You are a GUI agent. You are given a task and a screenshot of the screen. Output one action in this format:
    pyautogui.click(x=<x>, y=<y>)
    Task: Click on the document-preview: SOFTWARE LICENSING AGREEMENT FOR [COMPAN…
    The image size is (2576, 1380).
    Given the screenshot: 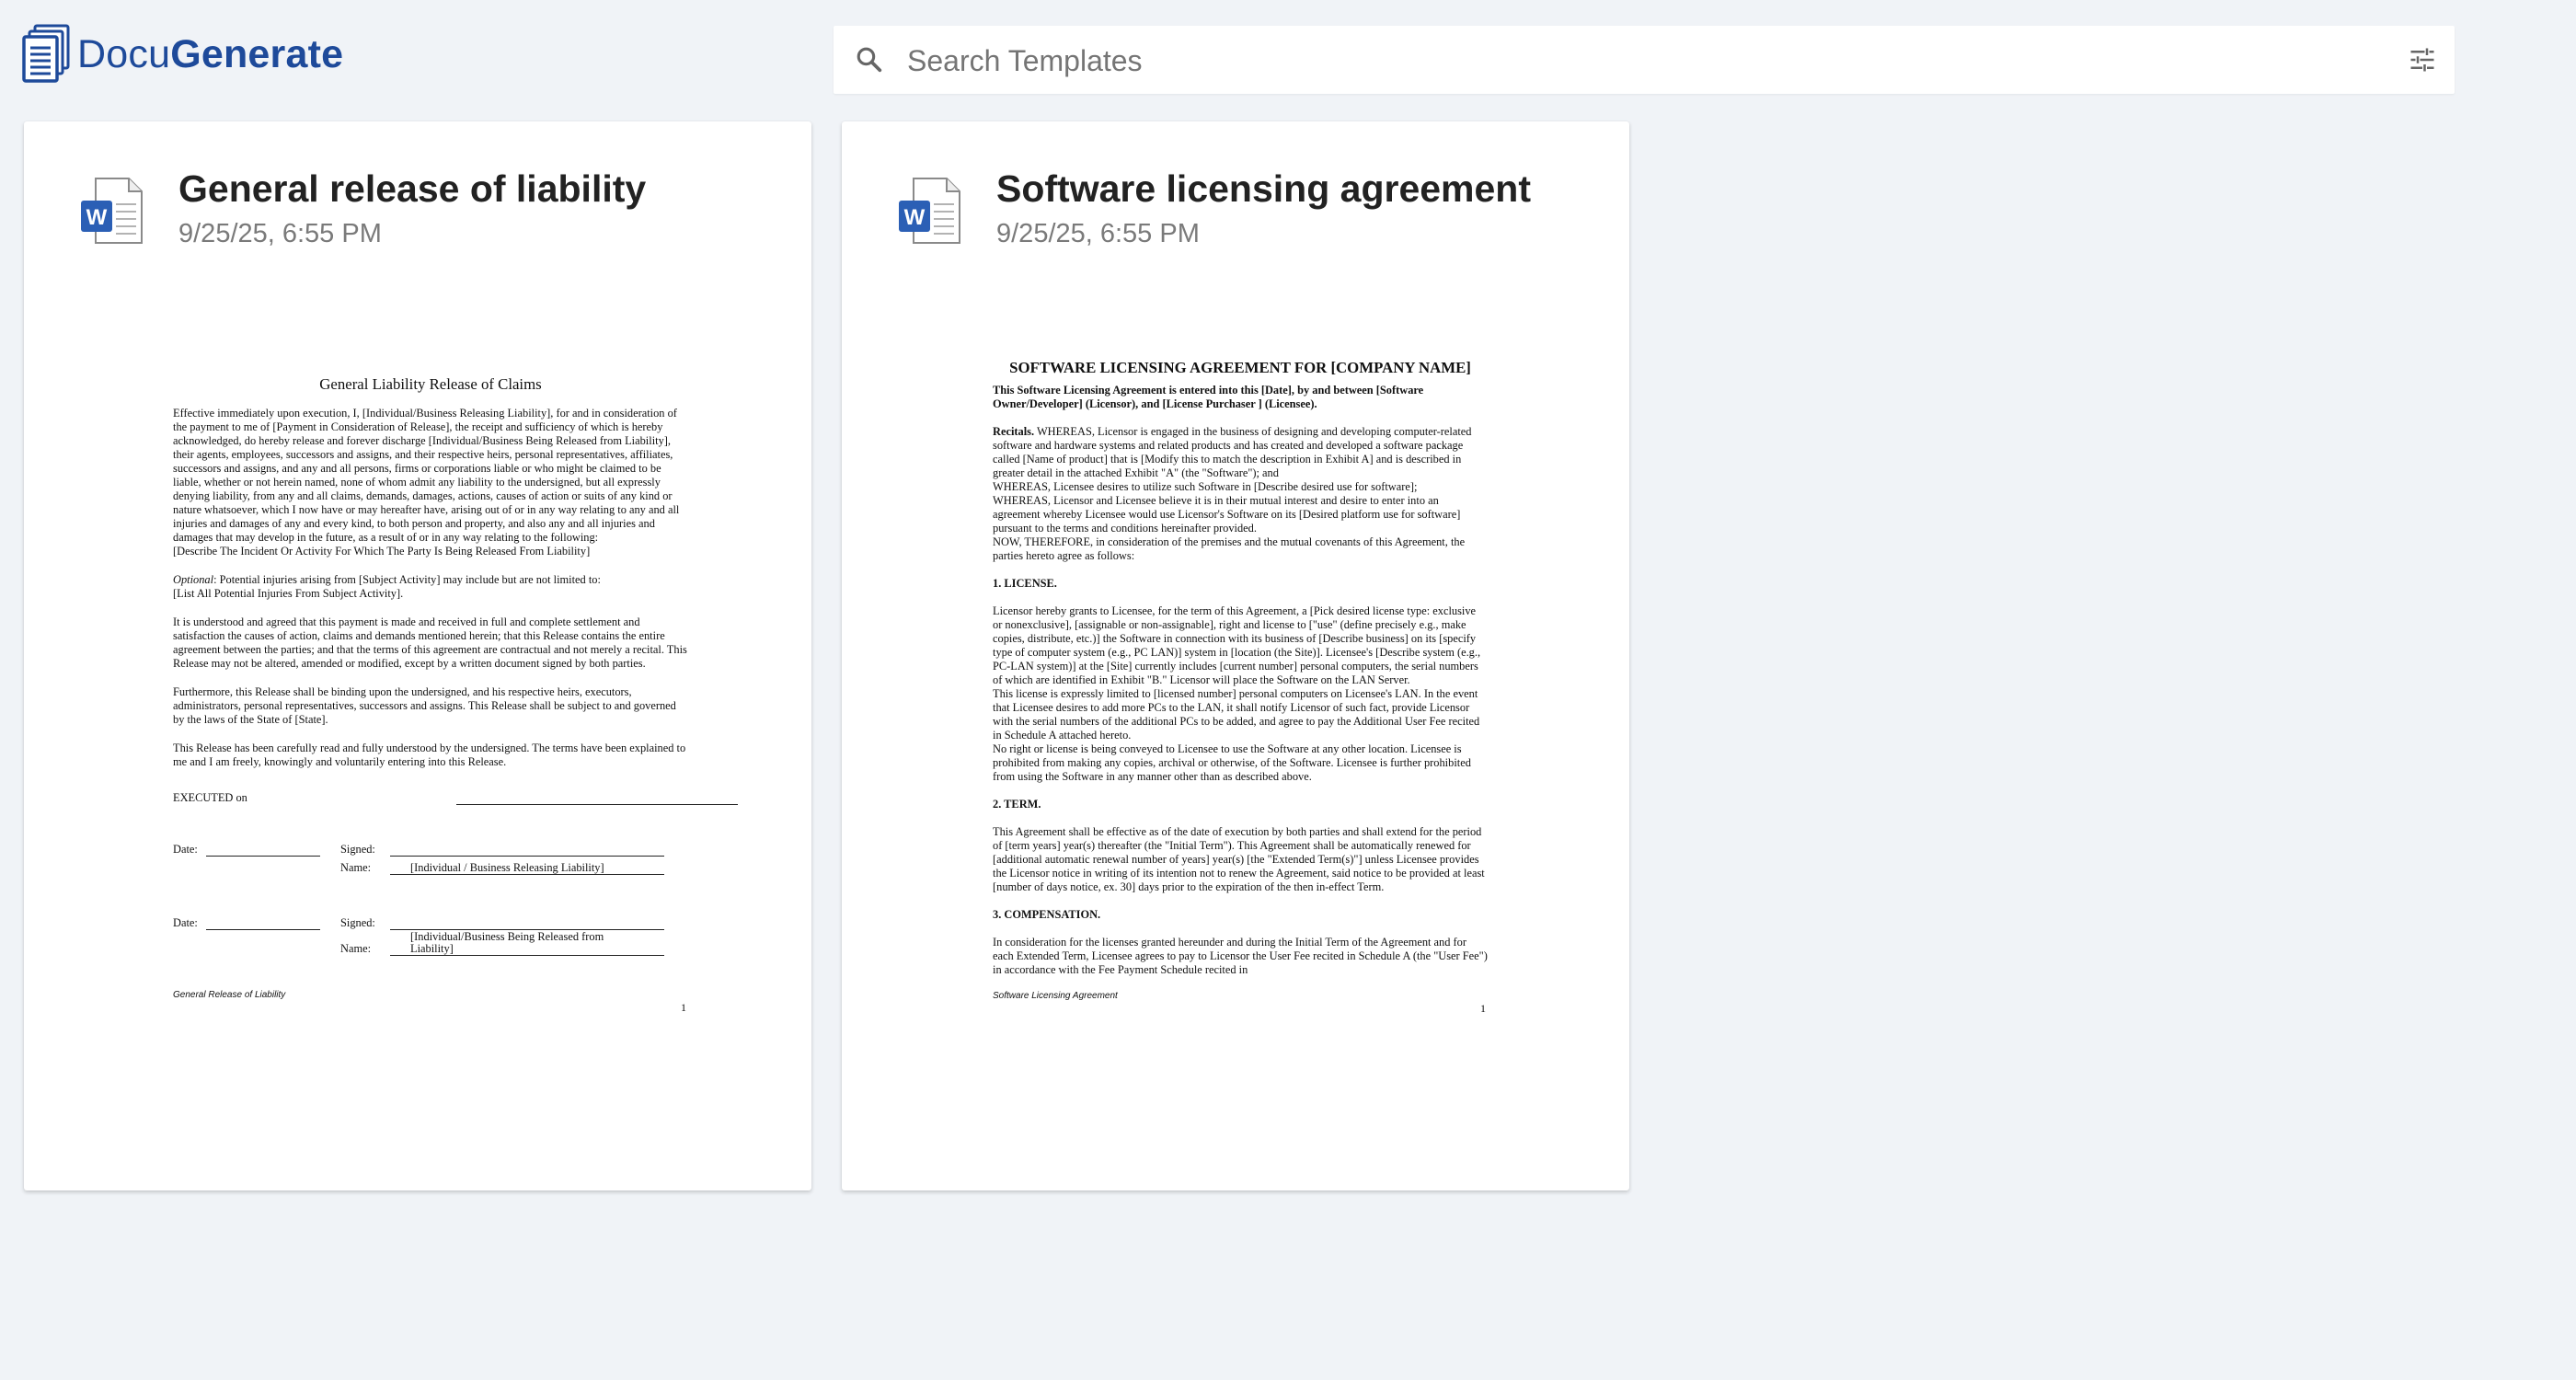 What is the action you would take?
    pyautogui.click(x=1240, y=687)
    